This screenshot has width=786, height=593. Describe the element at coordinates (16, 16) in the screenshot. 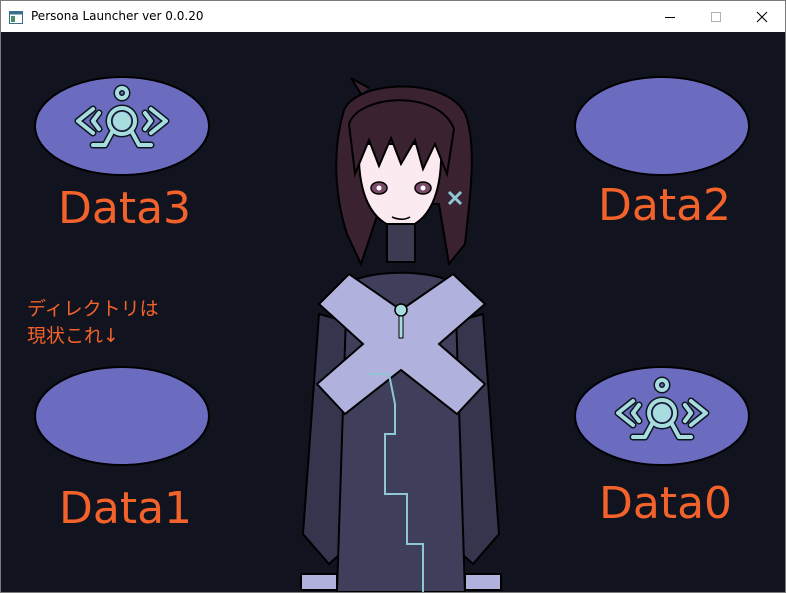

I see `app-window-icon` at that location.